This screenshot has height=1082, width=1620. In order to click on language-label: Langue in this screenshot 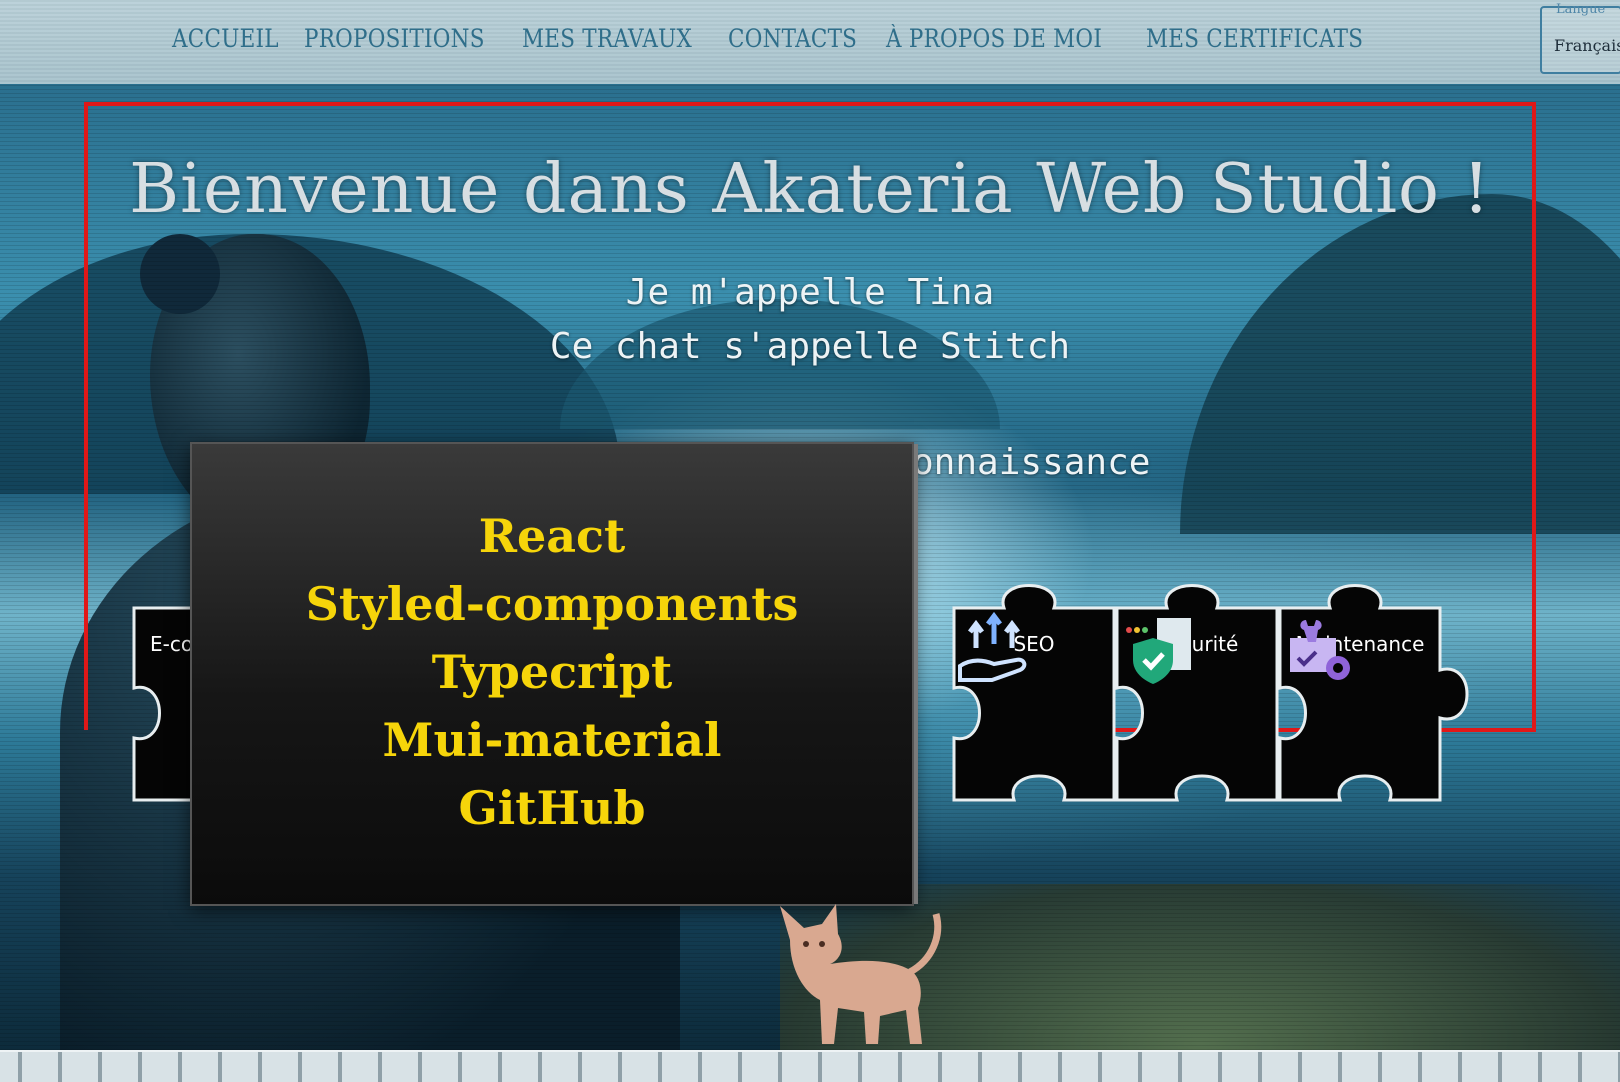, I will do `click(1581, 9)`.